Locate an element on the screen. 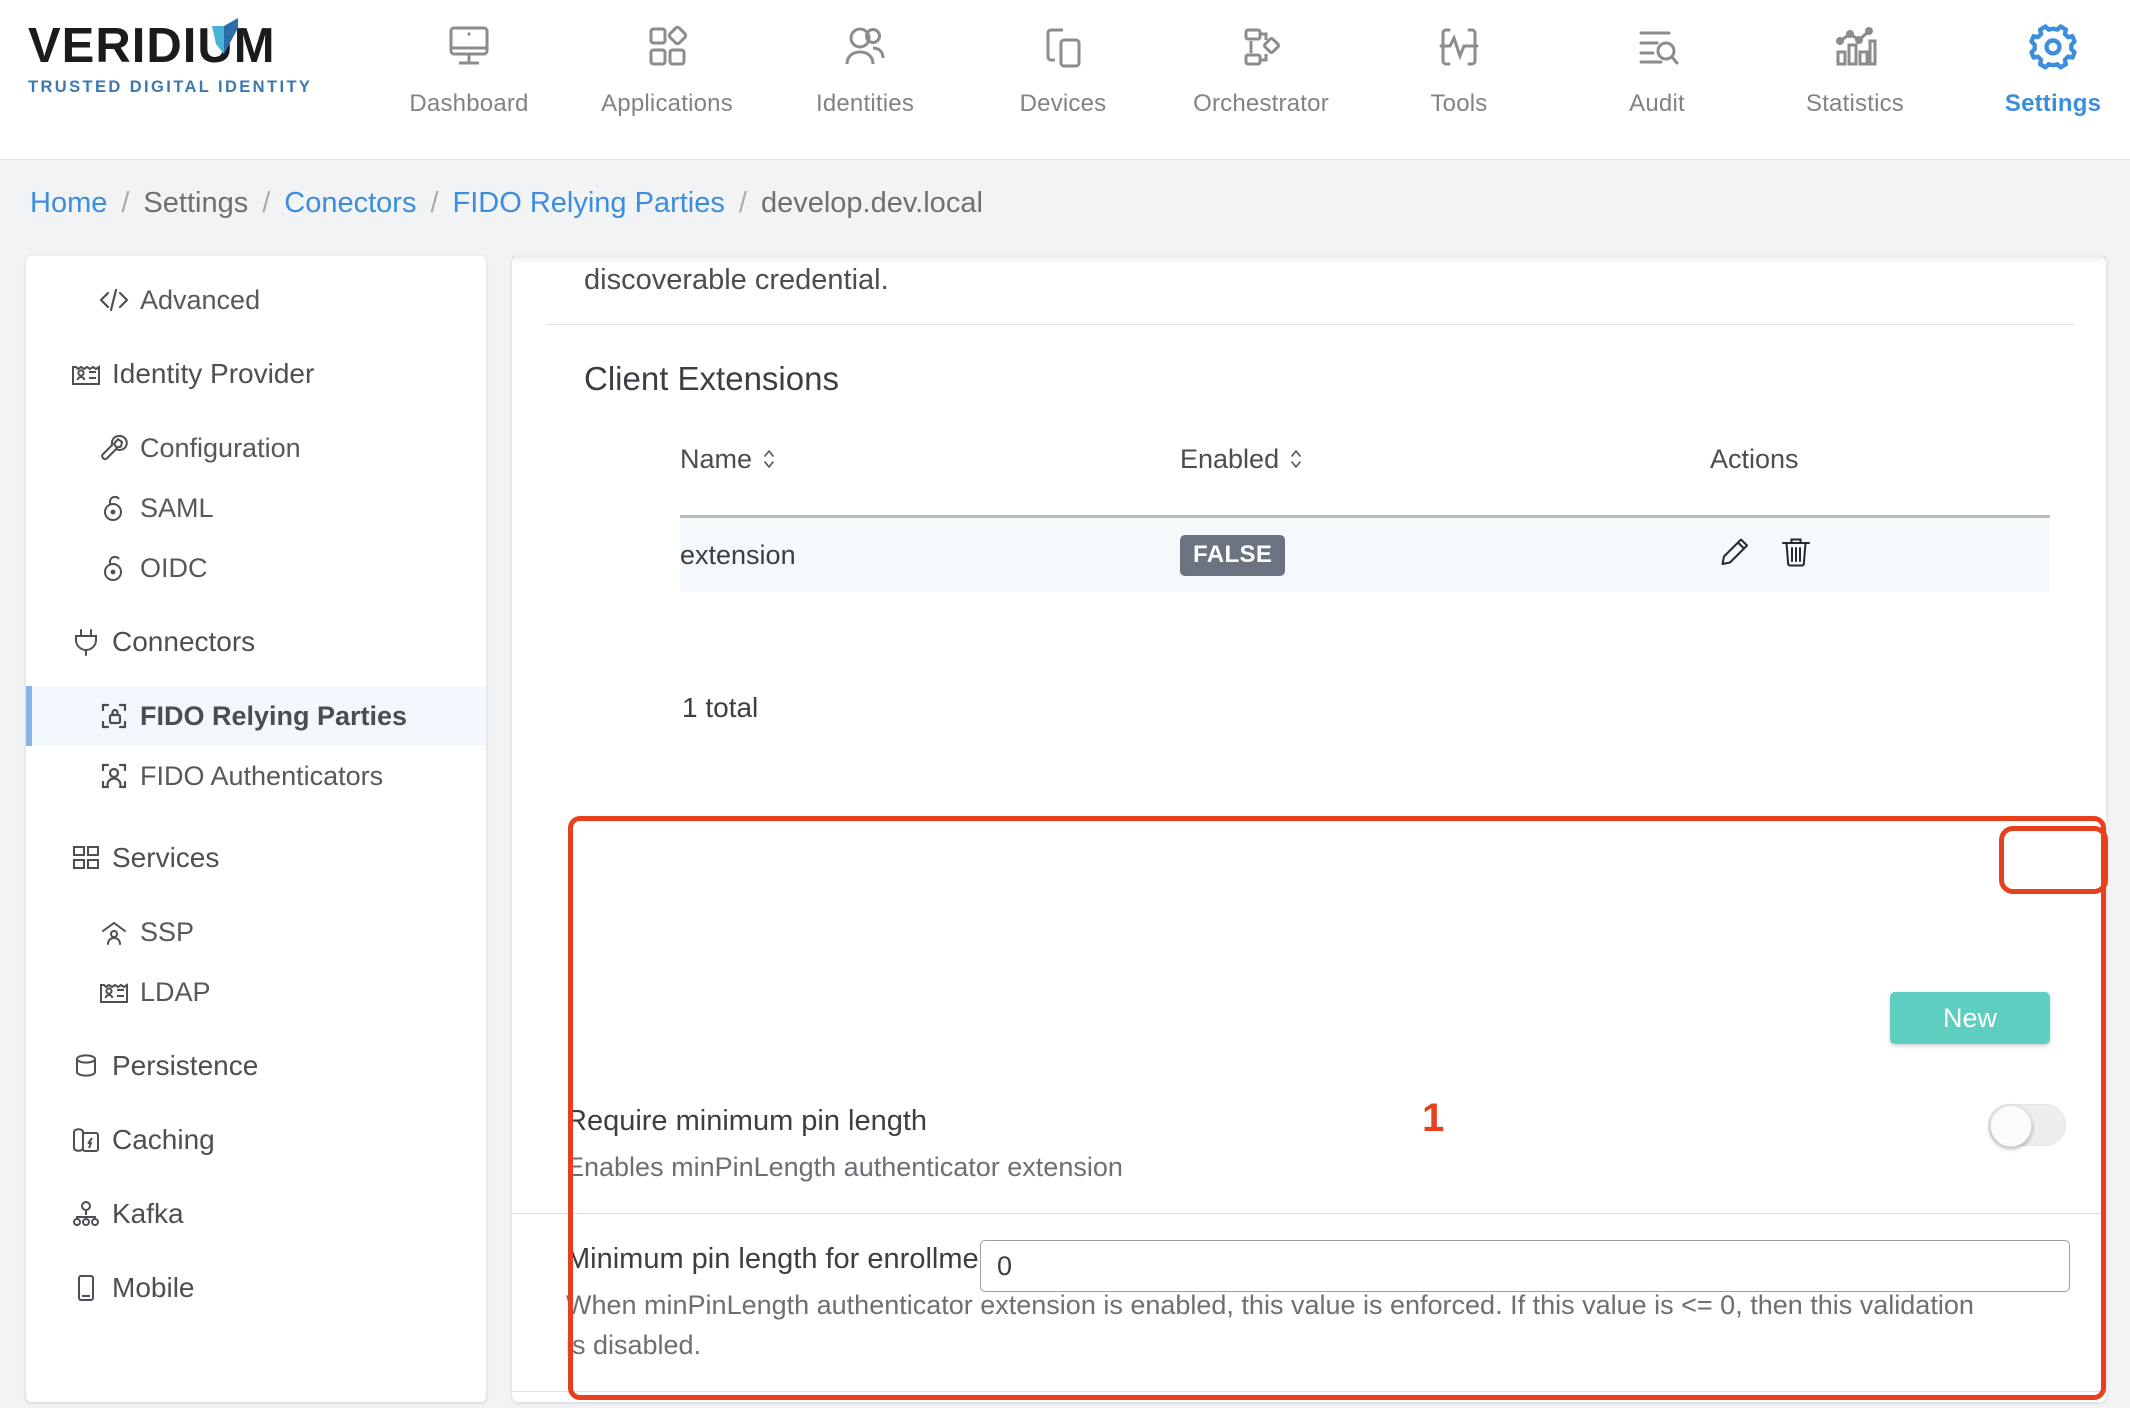  database-icon is located at coordinates (86, 1066).